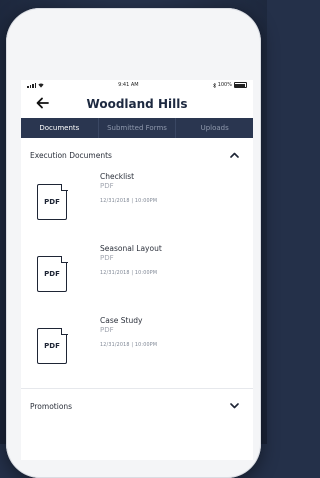  Describe the element at coordinates (234, 155) in the screenshot. I see `chevron-up-icon` at that location.